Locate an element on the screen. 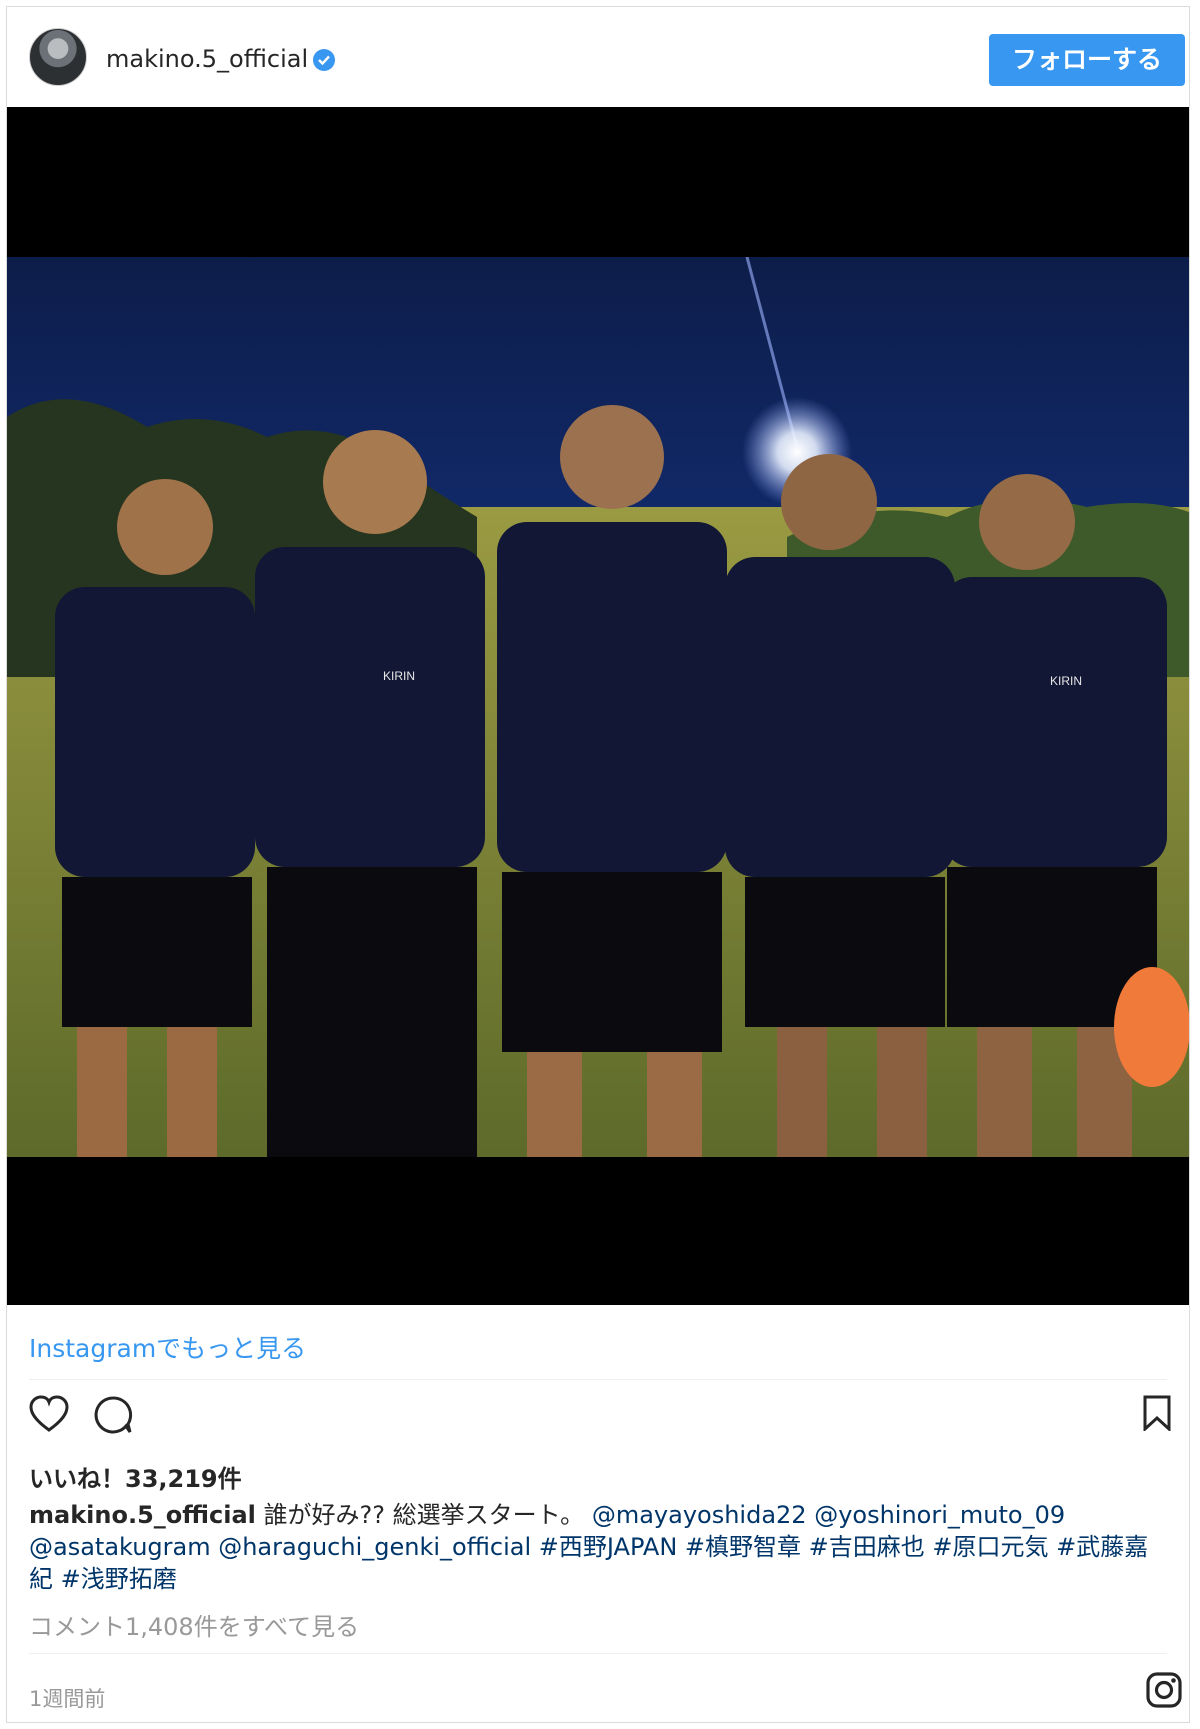 This screenshot has height=1729, width=1200. comment-icon is located at coordinates (113, 1417).